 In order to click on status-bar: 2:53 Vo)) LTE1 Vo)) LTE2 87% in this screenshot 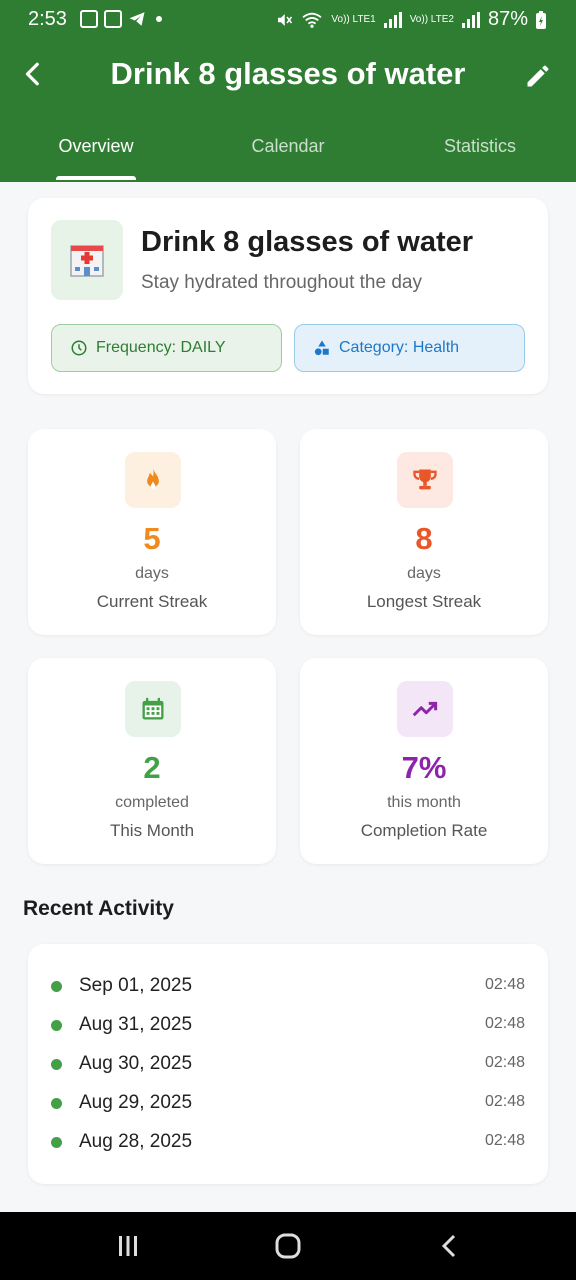, I will do `click(288, 21)`.